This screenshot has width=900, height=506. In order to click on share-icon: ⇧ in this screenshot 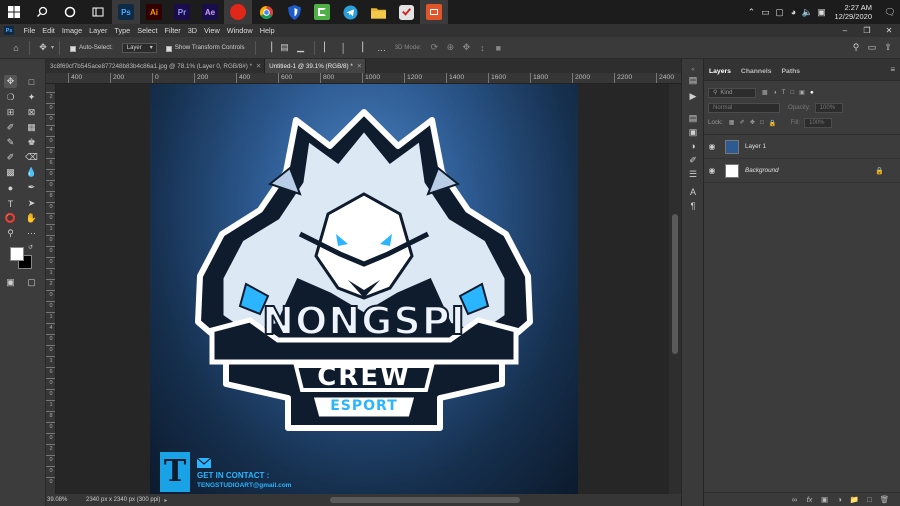, I will do `click(888, 48)`.